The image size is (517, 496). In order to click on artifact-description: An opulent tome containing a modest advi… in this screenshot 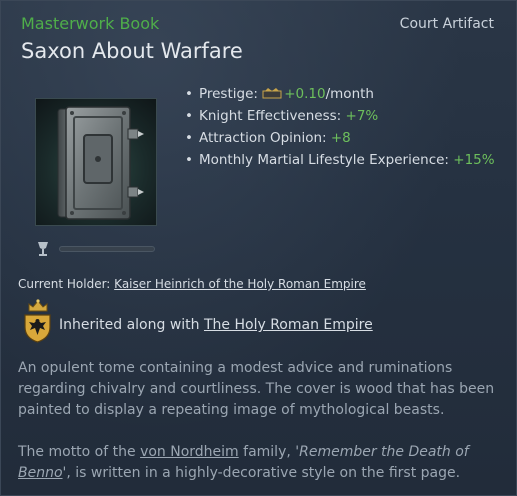, I will do `click(256, 389)`.